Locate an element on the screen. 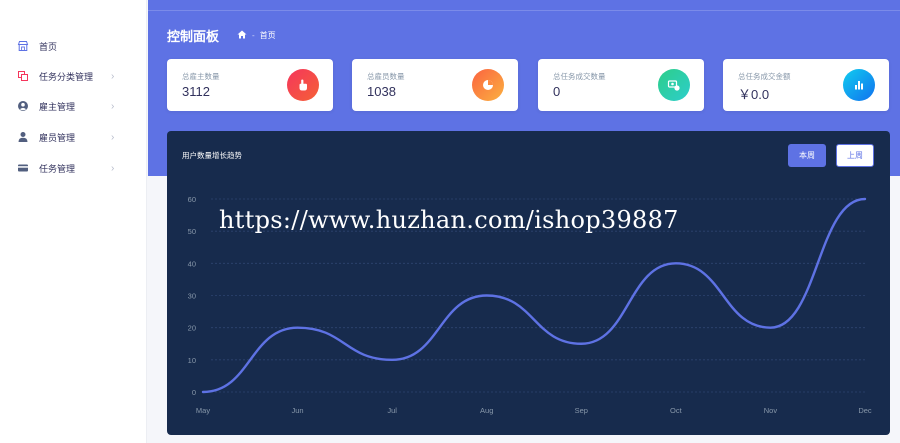 This screenshot has width=900, height=443. x-tick-label: Sep is located at coordinates (581, 410).